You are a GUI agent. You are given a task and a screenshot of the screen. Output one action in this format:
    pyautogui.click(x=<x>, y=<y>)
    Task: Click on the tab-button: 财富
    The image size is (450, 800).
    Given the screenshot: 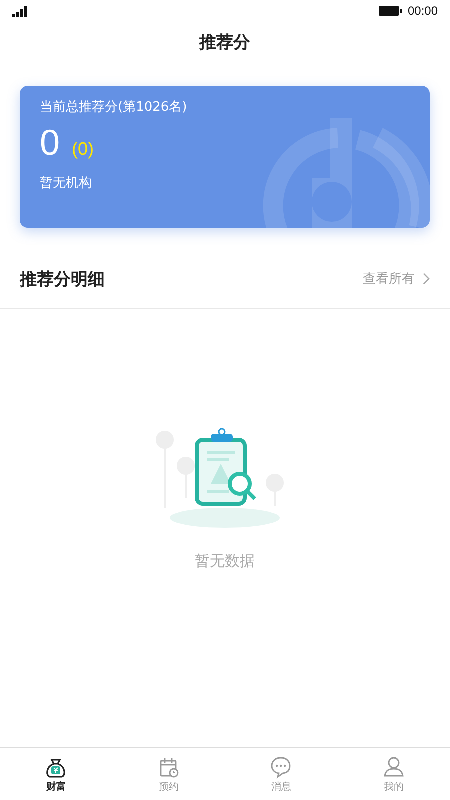 What is the action you would take?
    pyautogui.click(x=56, y=774)
    